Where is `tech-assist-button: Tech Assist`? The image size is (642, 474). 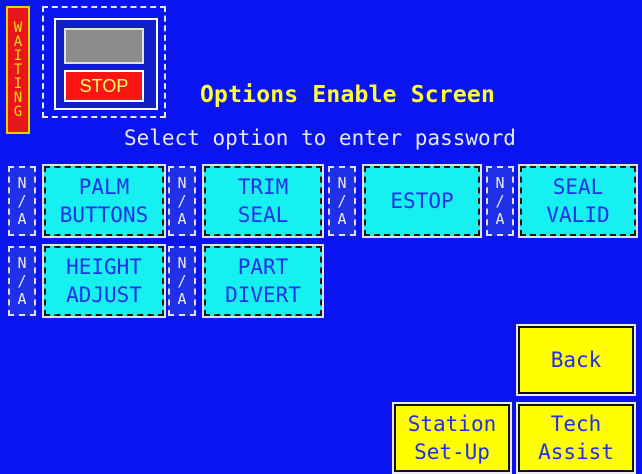
tech-assist-button: Tech Assist is located at coordinates (576, 438).